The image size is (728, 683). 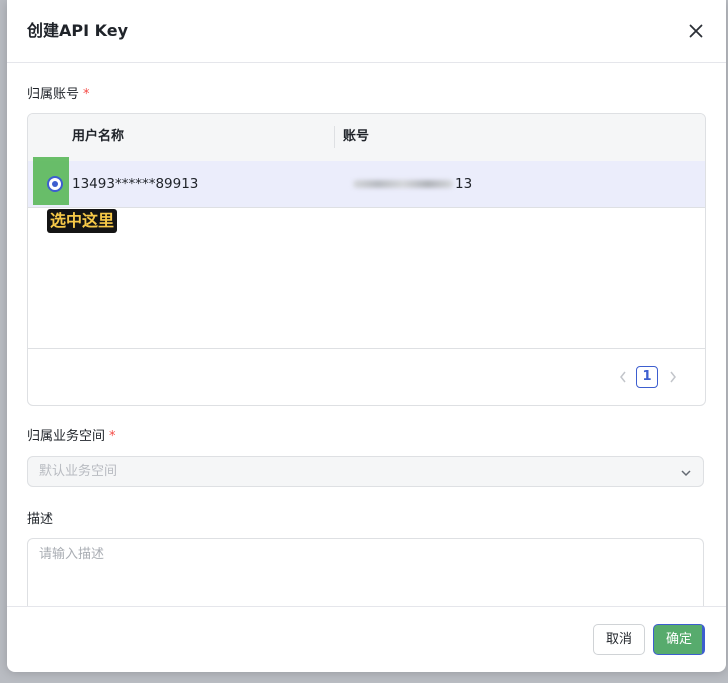 I want to click on confirm-button-label: 确定, so click(x=678, y=639).